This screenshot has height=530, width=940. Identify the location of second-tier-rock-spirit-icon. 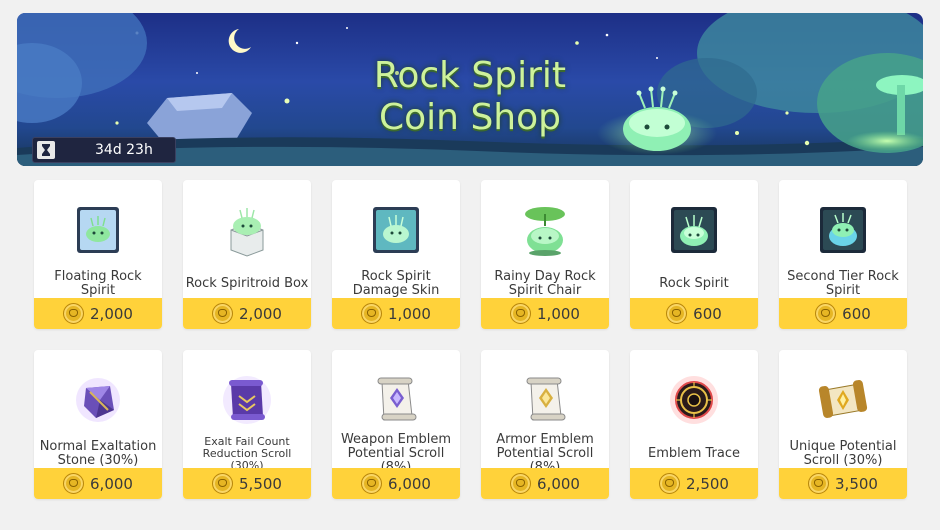
(843, 230).